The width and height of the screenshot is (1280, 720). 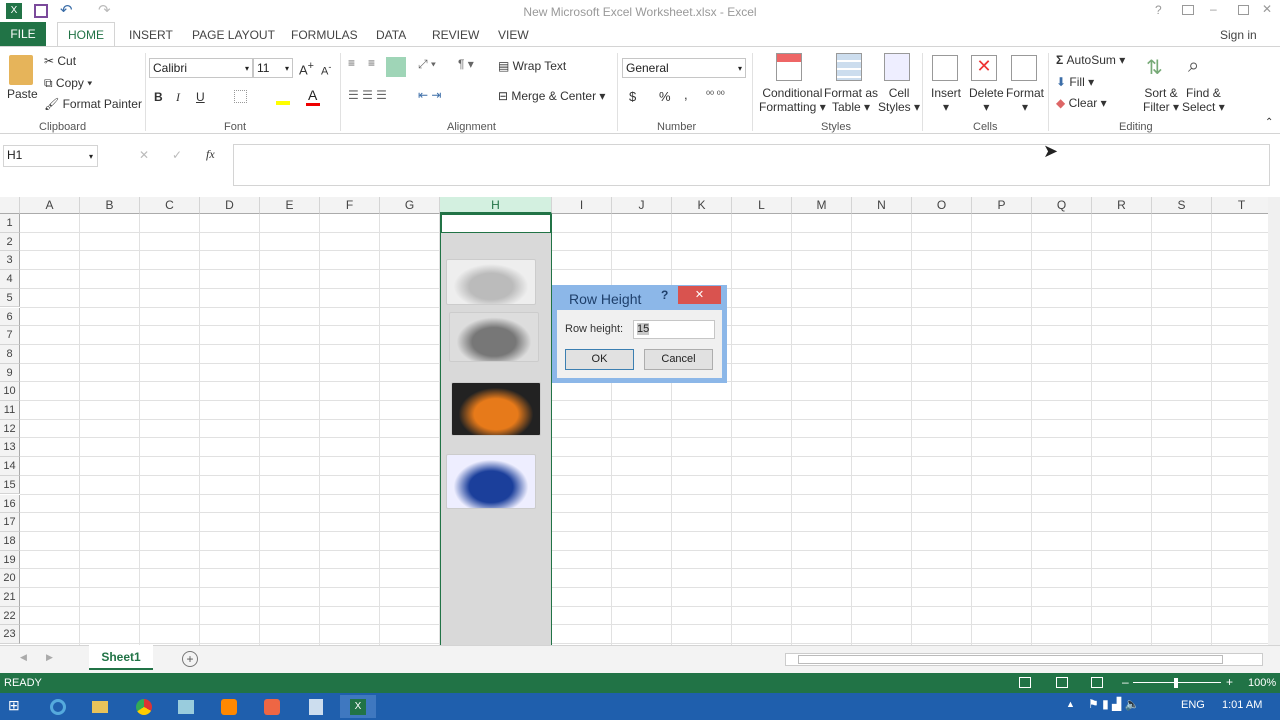 I want to click on ok-button: OK, so click(x=599, y=359).